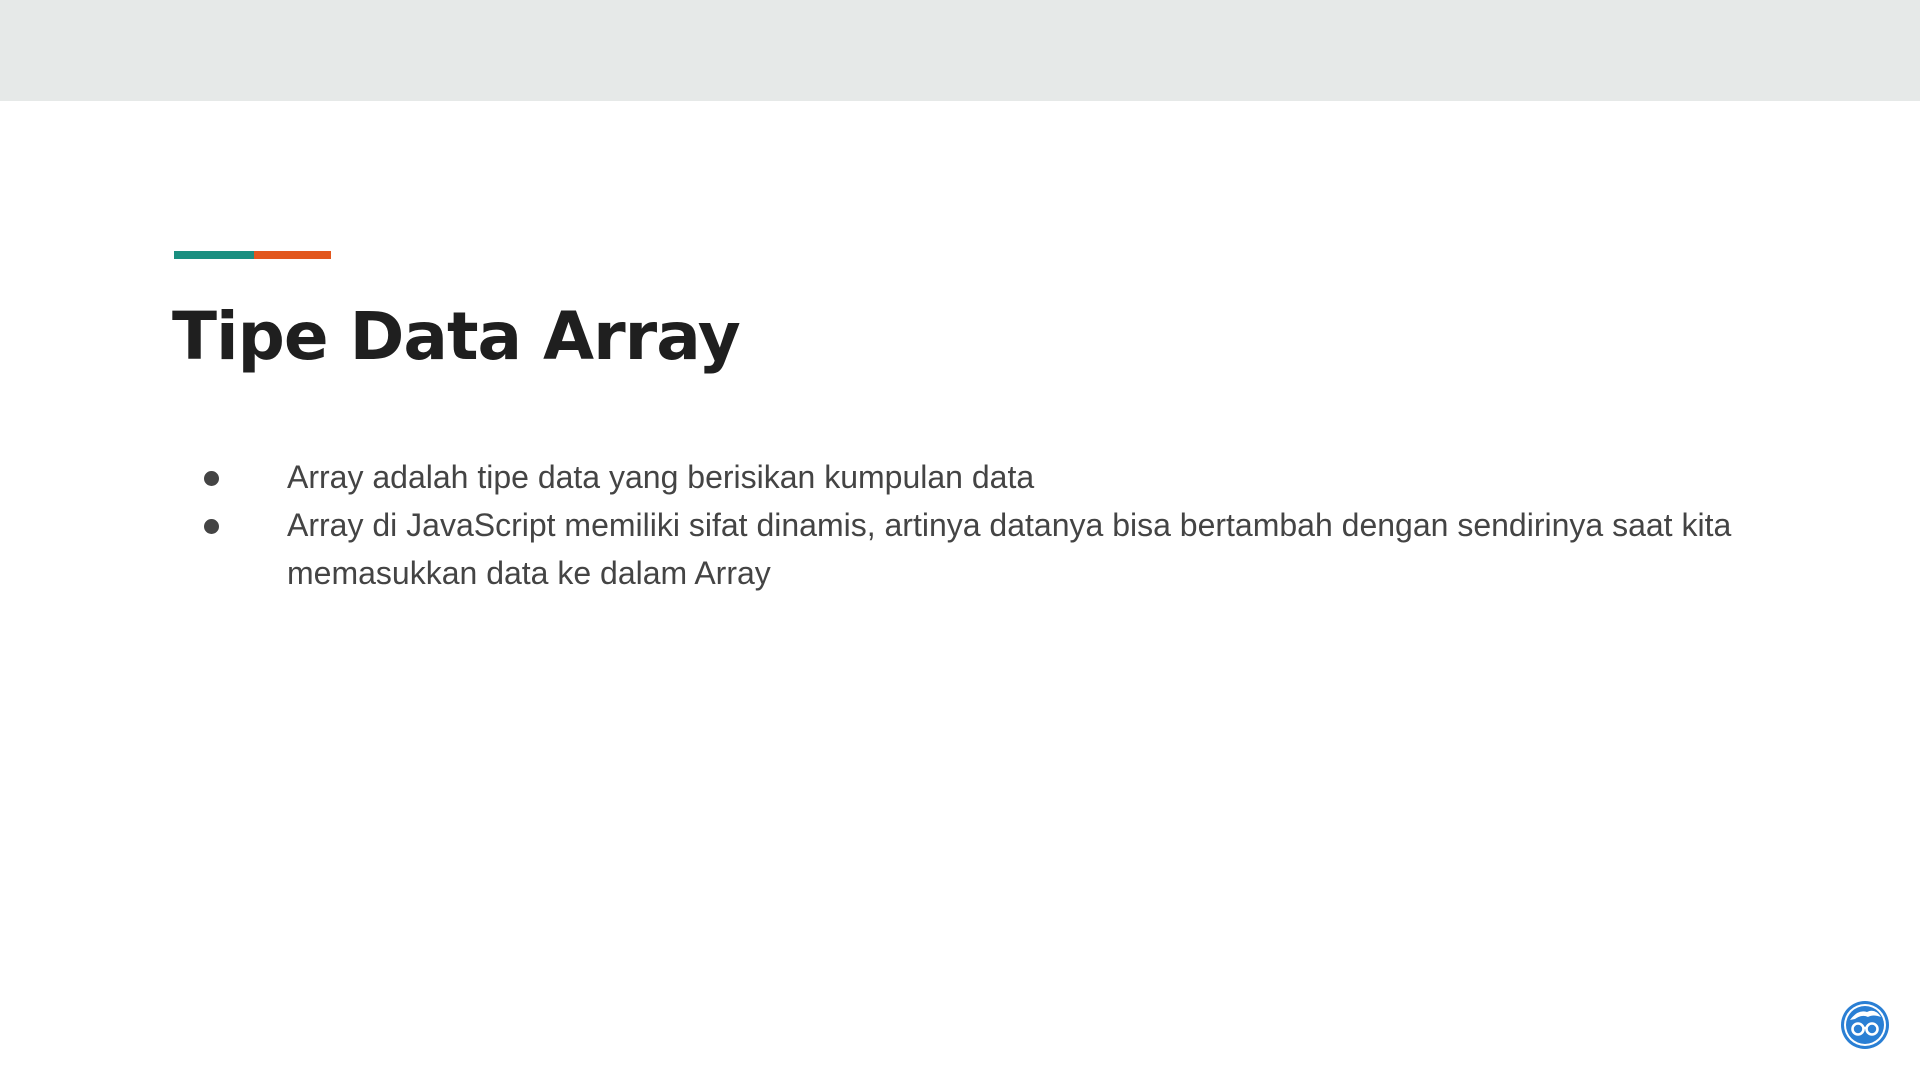  I want to click on glasses-avatar-icon, so click(1865, 1025).